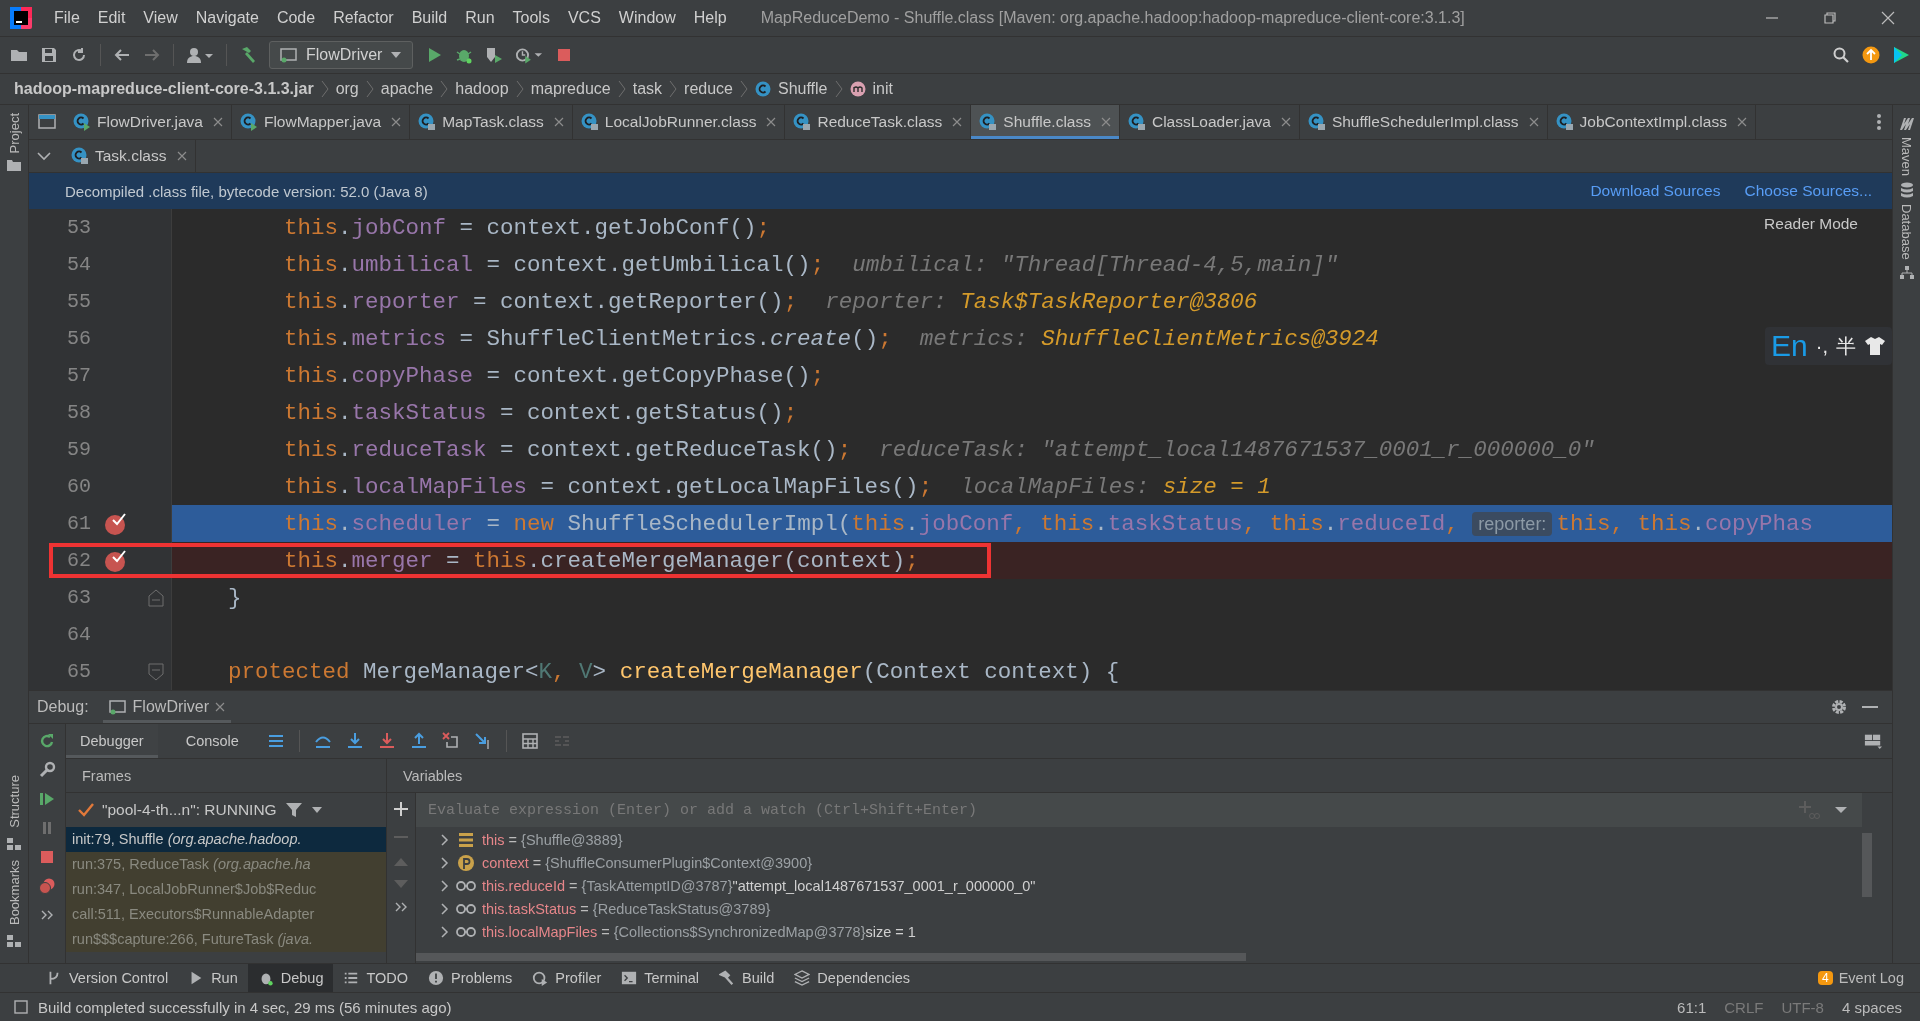 Image resolution: width=1920 pixels, height=1021 pixels. What do you see at coordinates (47, 857) in the screenshot?
I see `stop-icon` at bounding box center [47, 857].